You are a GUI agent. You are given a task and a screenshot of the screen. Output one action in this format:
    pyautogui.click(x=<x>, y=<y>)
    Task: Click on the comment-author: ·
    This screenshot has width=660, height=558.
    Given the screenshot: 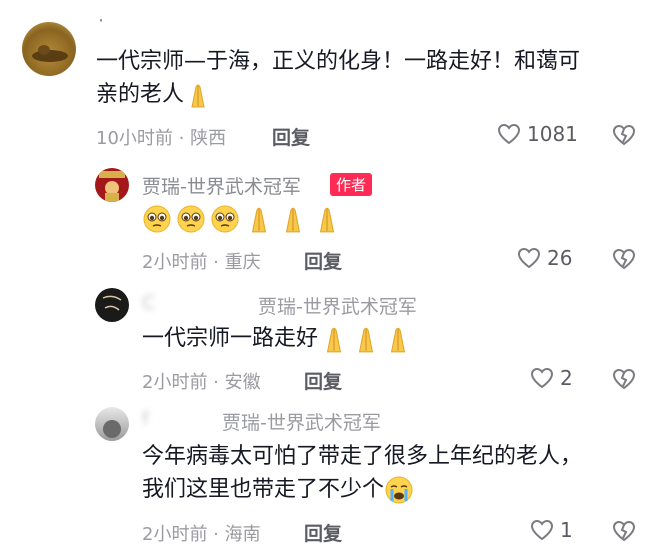 What is the action you would take?
    pyautogui.click(x=101, y=21)
    